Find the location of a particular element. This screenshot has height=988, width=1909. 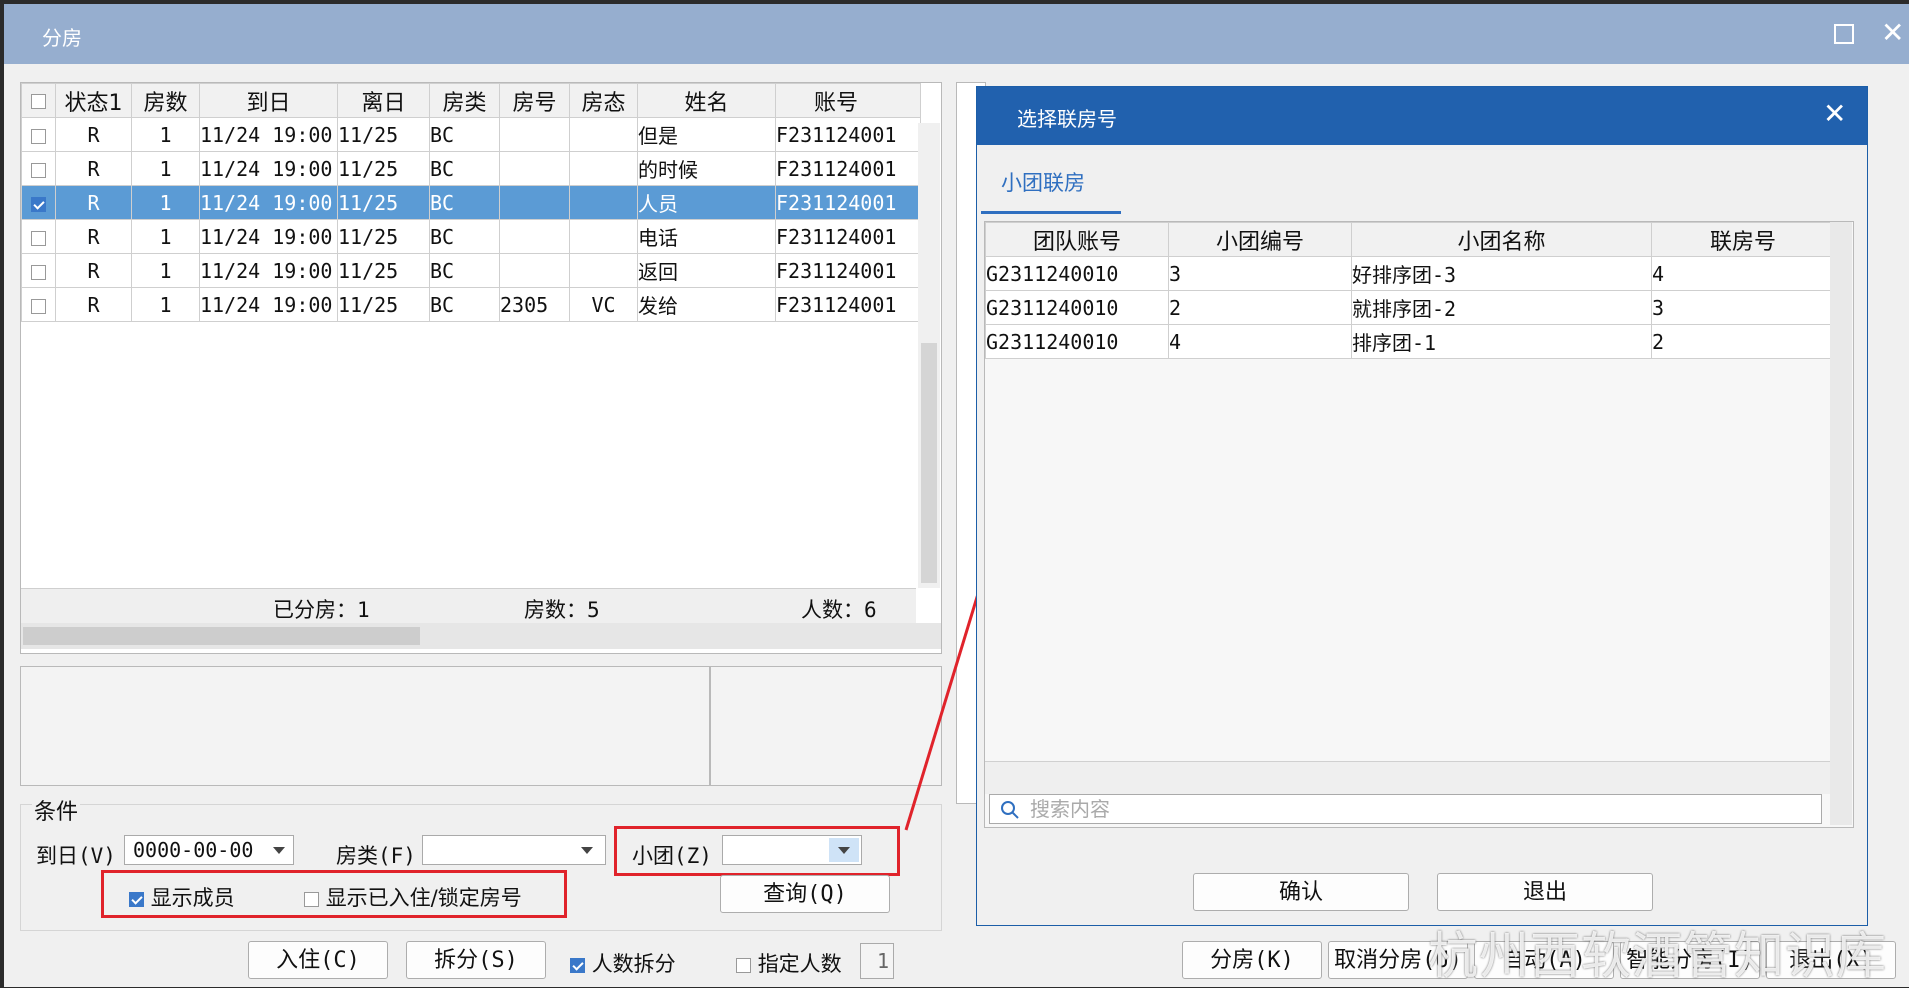

cell-name: 好排序团-3 is located at coordinates (1501, 273).